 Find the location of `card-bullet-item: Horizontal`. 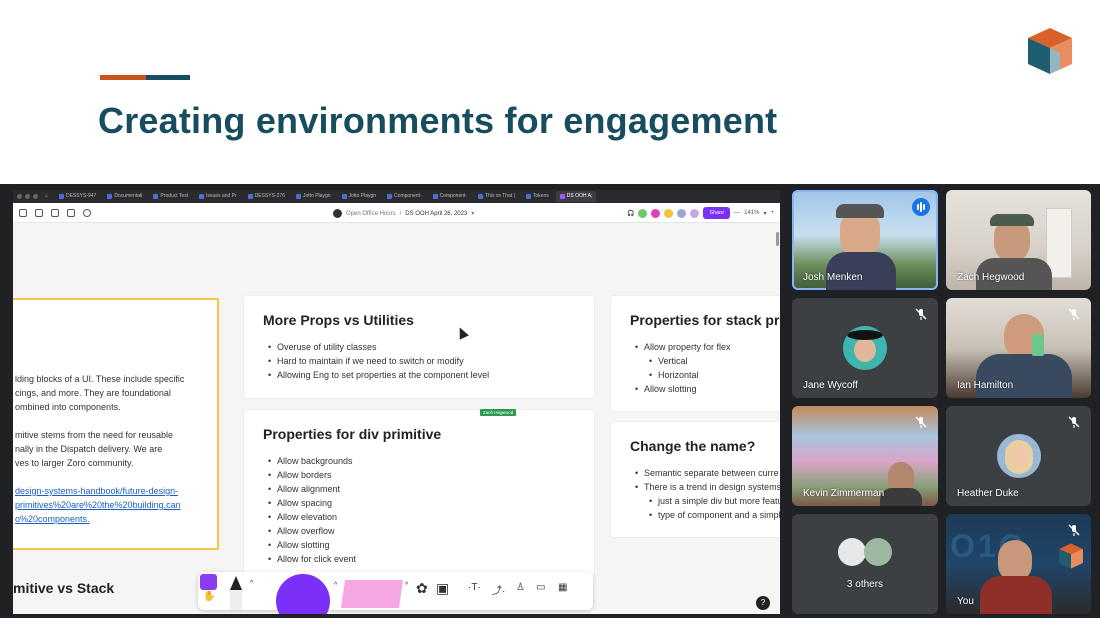

card-bullet-item: Horizontal is located at coordinates (714, 375).